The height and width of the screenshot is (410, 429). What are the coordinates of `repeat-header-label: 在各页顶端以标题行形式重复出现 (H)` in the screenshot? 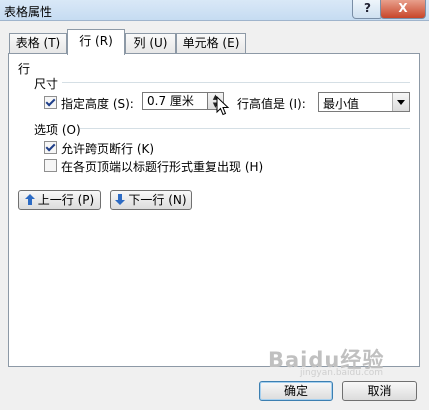 It's located at (162, 167).